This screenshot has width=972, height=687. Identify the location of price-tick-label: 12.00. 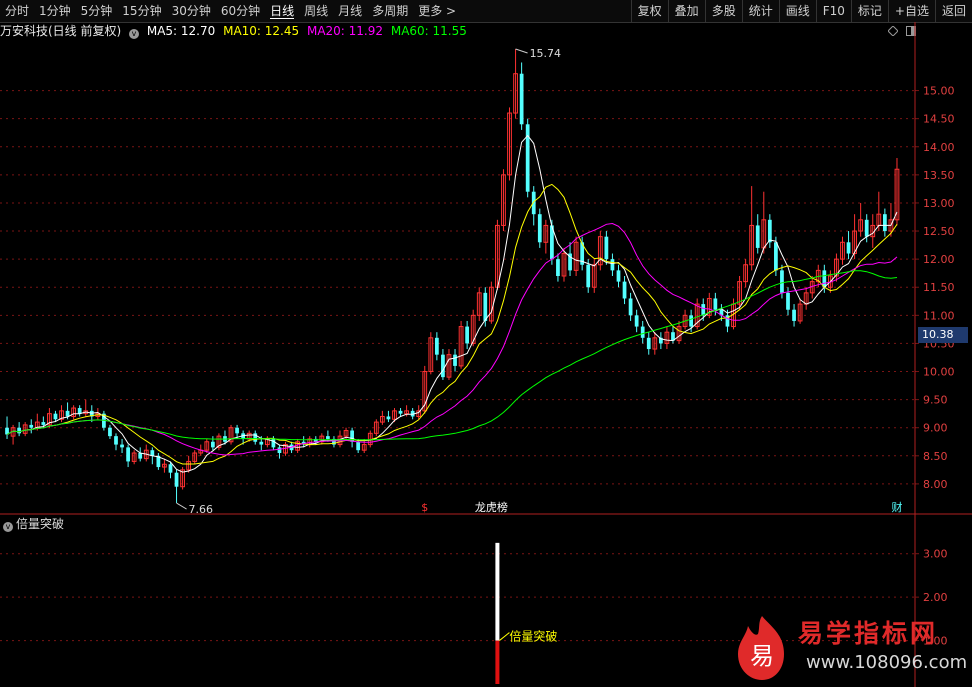
(939, 259).